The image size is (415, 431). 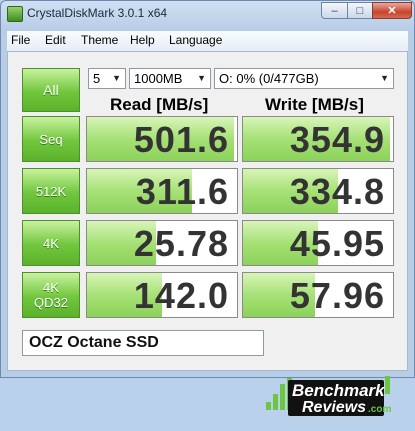 What do you see at coordinates (55, 40) in the screenshot?
I see `menu-edit: Edit` at bounding box center [55, 40].